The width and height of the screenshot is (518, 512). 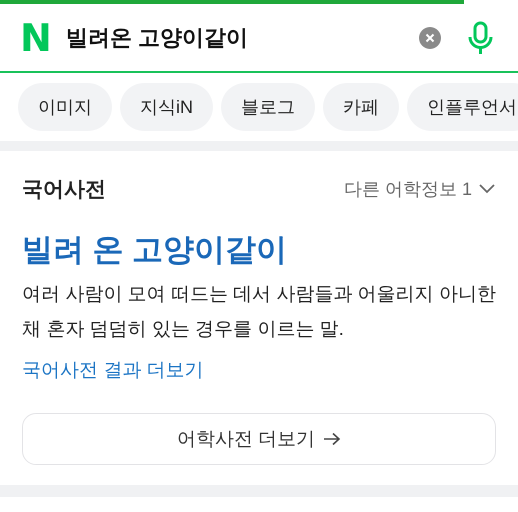 What do you see at coordinates (235, 37) in the screenshot?
I see `search-field: 빌려온 고양이같이` at bounding box center [235, 37].